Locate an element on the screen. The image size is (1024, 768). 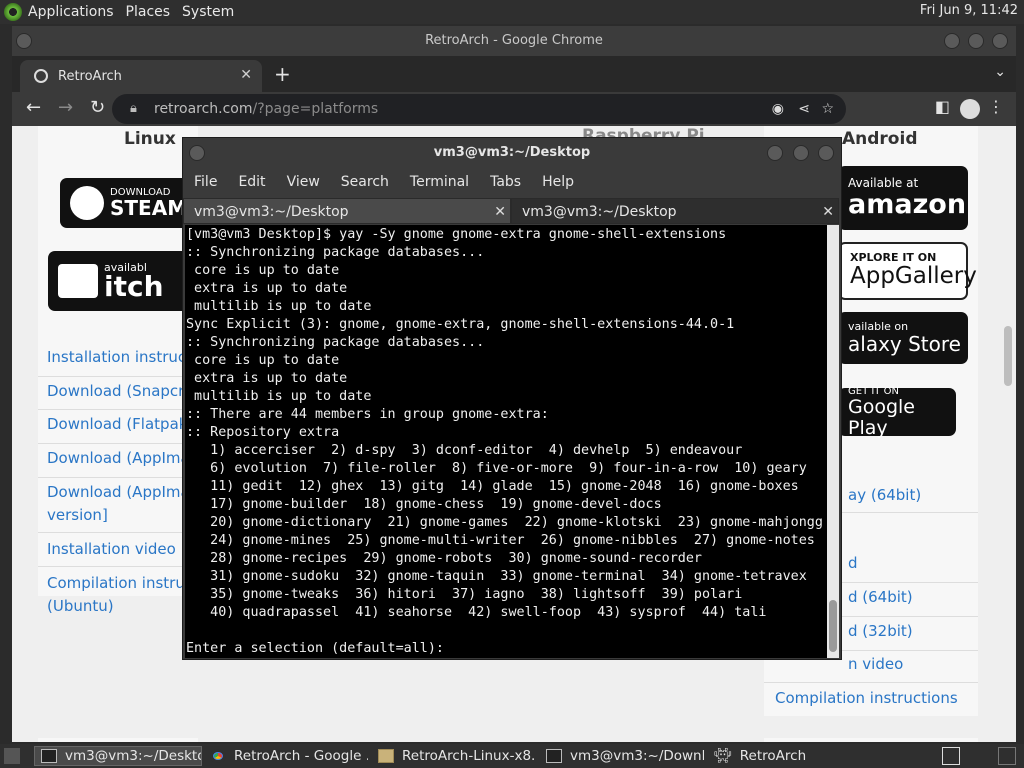
menu-search: Search is located at coordinates (364, 182).